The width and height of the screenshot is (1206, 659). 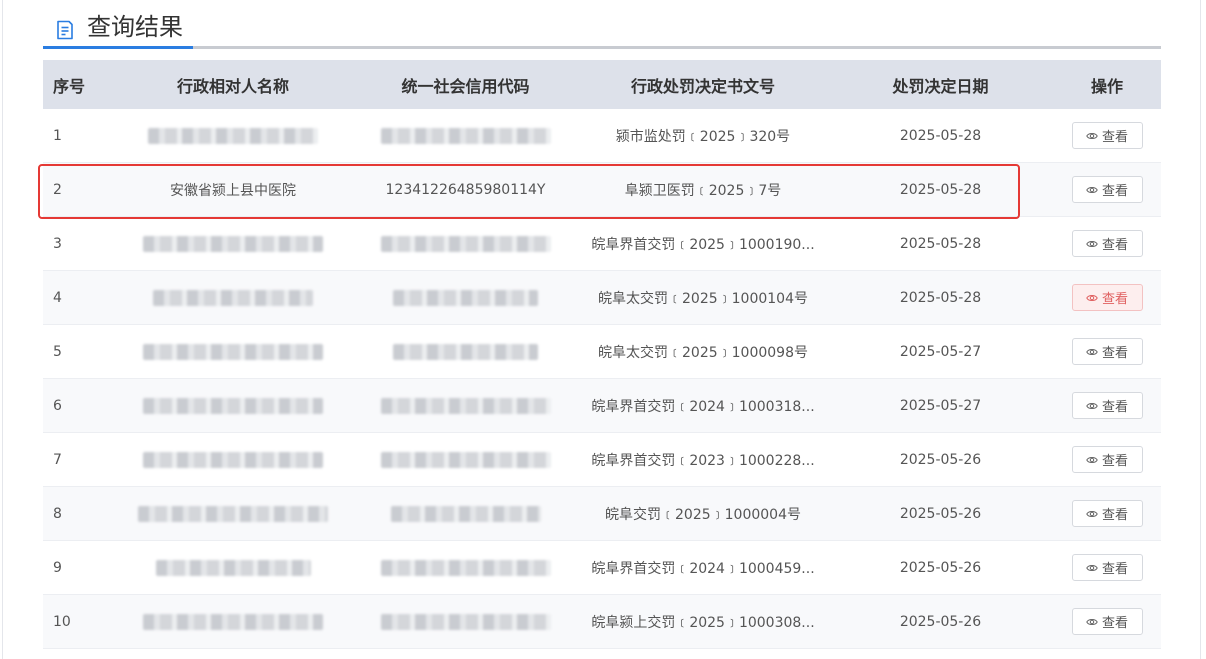 I want to click on cell-credit-code: 12341226485980114Y, so click(x=465, y=189).